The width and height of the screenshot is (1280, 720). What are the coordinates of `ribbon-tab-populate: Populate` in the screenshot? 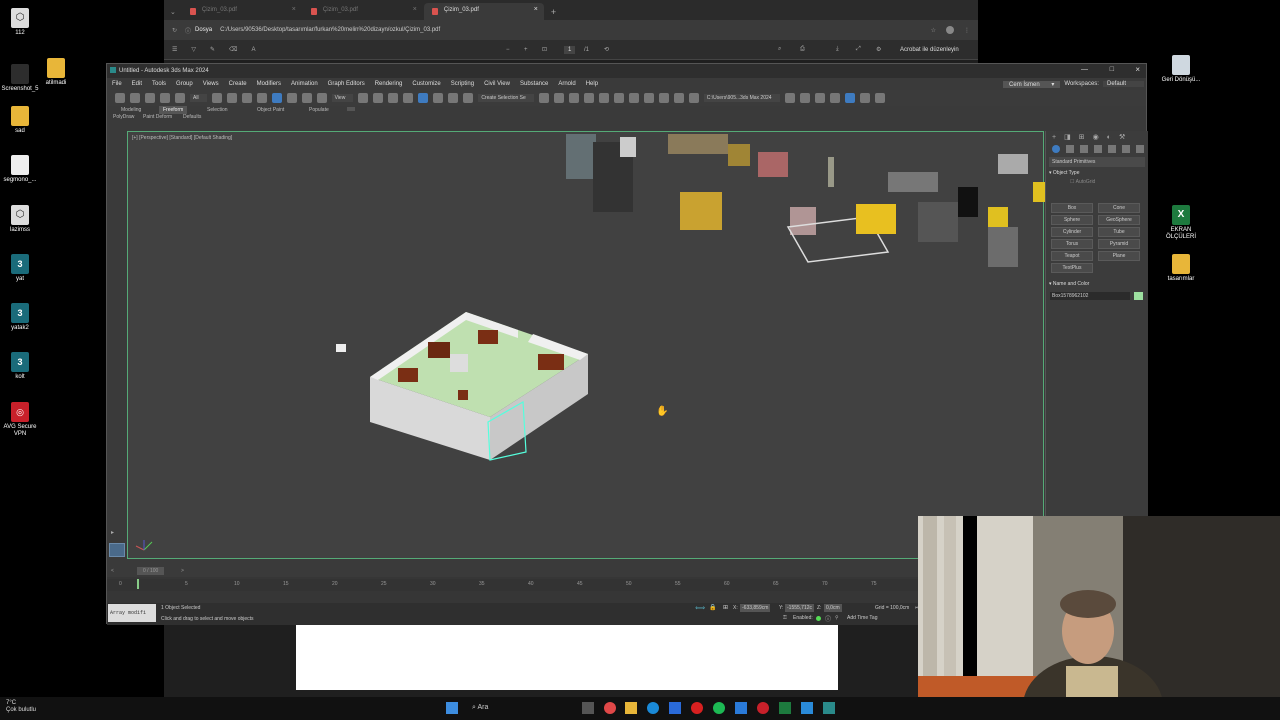 It's located at (319, 110).